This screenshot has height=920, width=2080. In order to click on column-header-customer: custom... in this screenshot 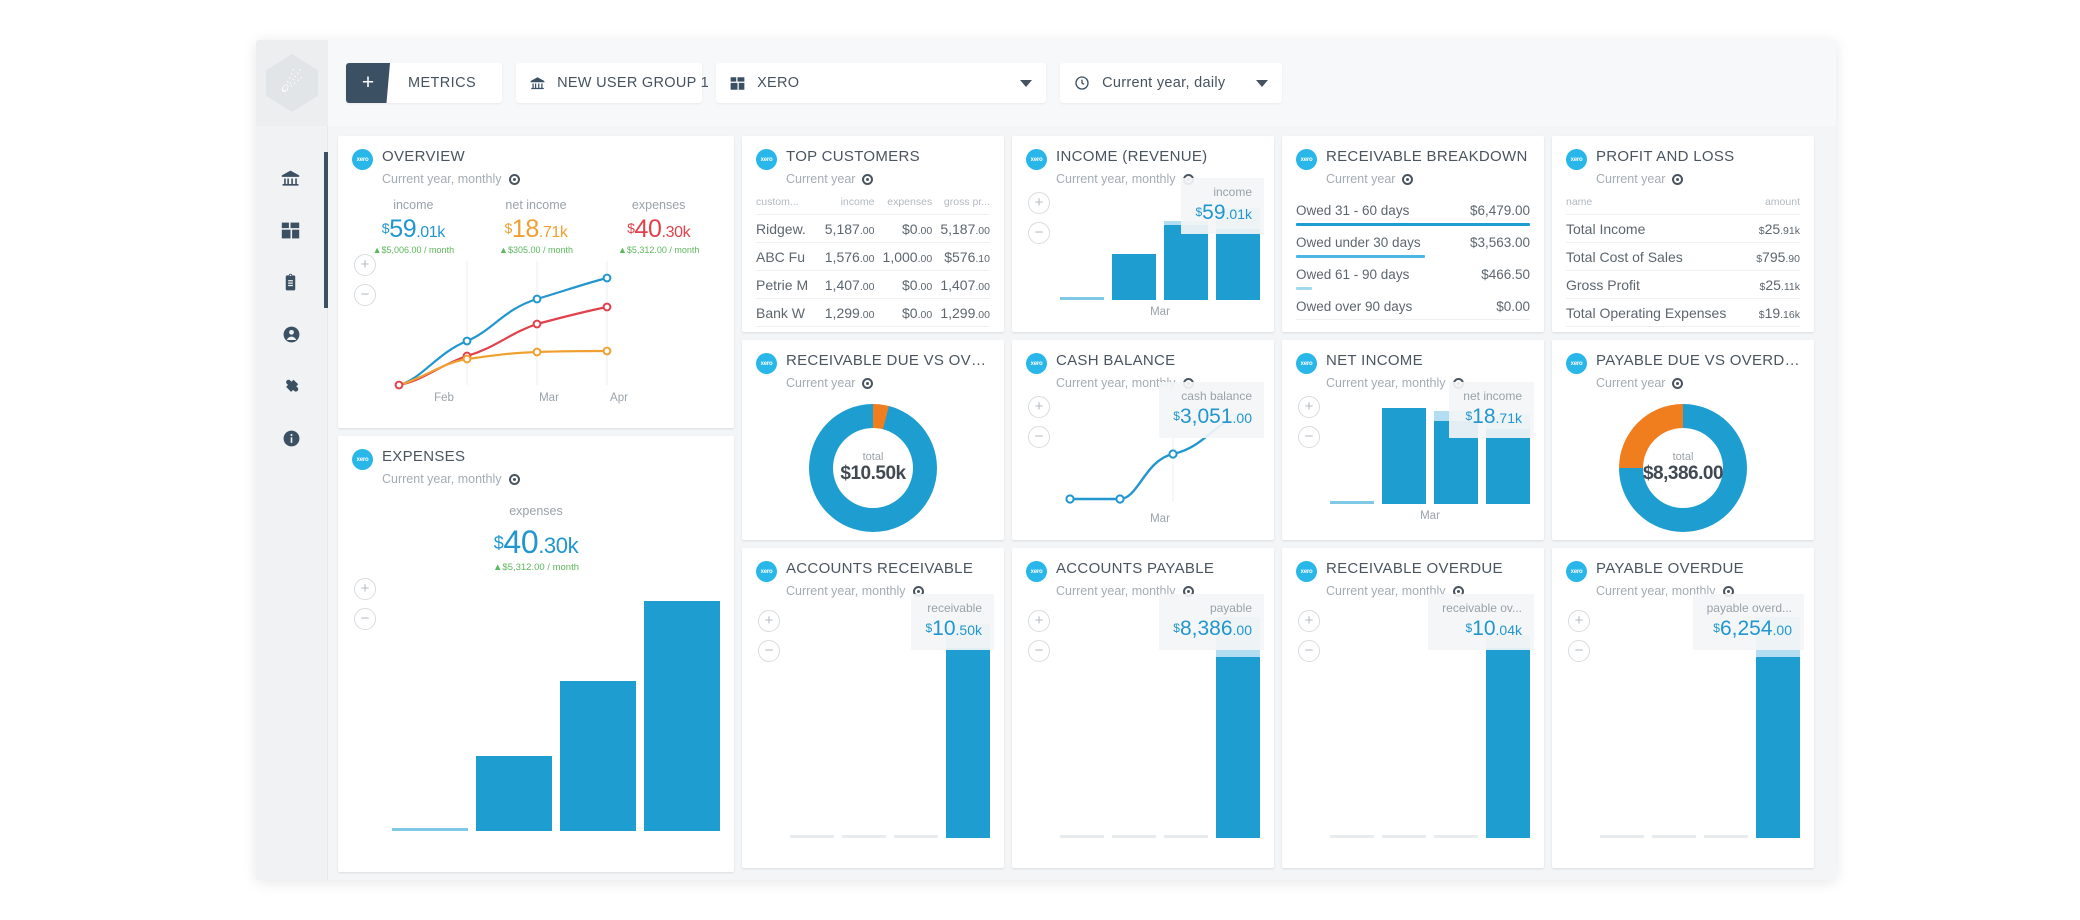, I will do `click(786, 205)`.